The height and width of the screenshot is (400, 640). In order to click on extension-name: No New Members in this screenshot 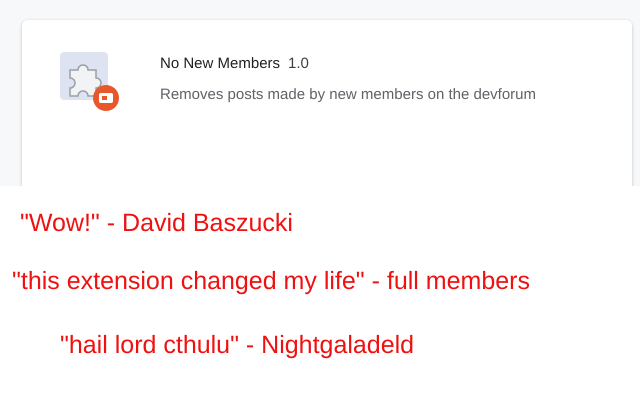, I will do `click(220, 63)`.